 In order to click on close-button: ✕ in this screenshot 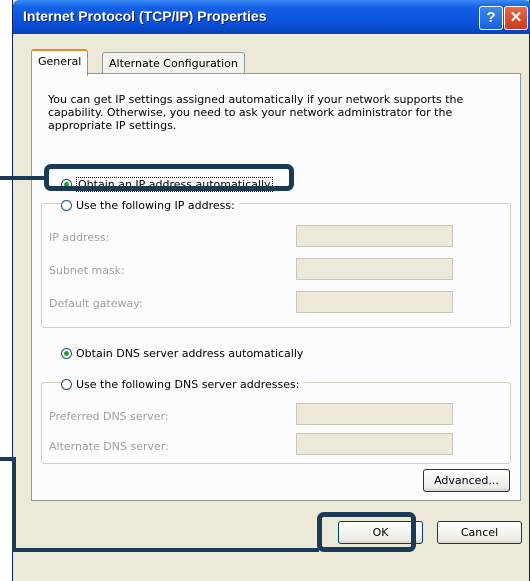, I will do `click(516, 18)`.